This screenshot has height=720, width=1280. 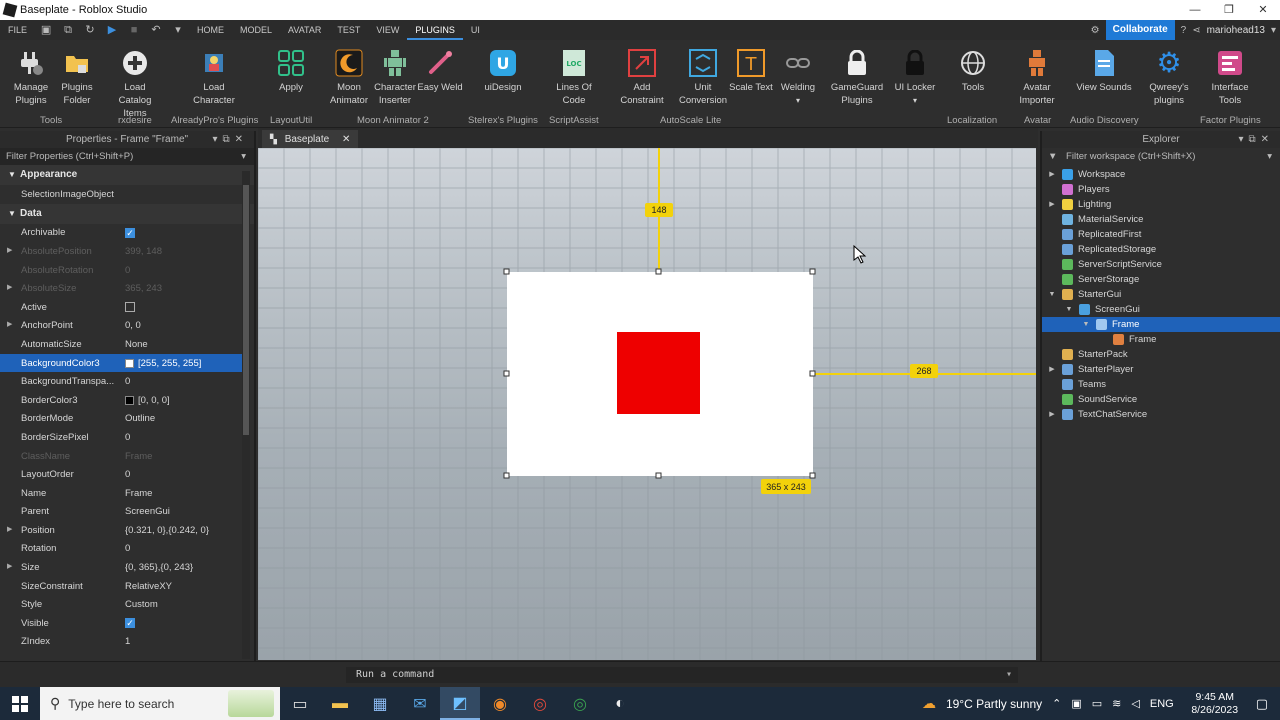 What do you see at coordinates (256, 30) in the screenshot?
I see `tab-model: MODEL` at bounding box center [256, 30].